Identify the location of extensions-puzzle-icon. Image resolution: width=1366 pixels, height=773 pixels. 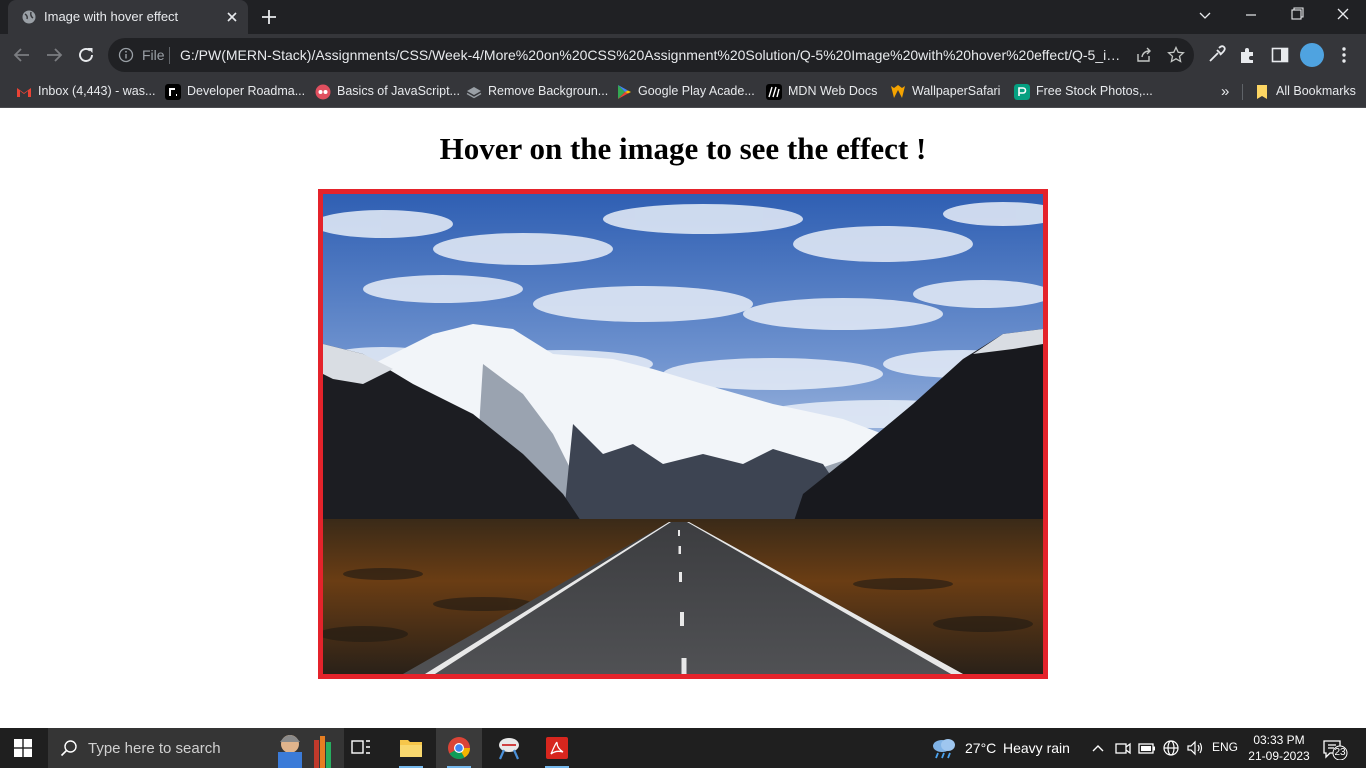
(1248, 55).